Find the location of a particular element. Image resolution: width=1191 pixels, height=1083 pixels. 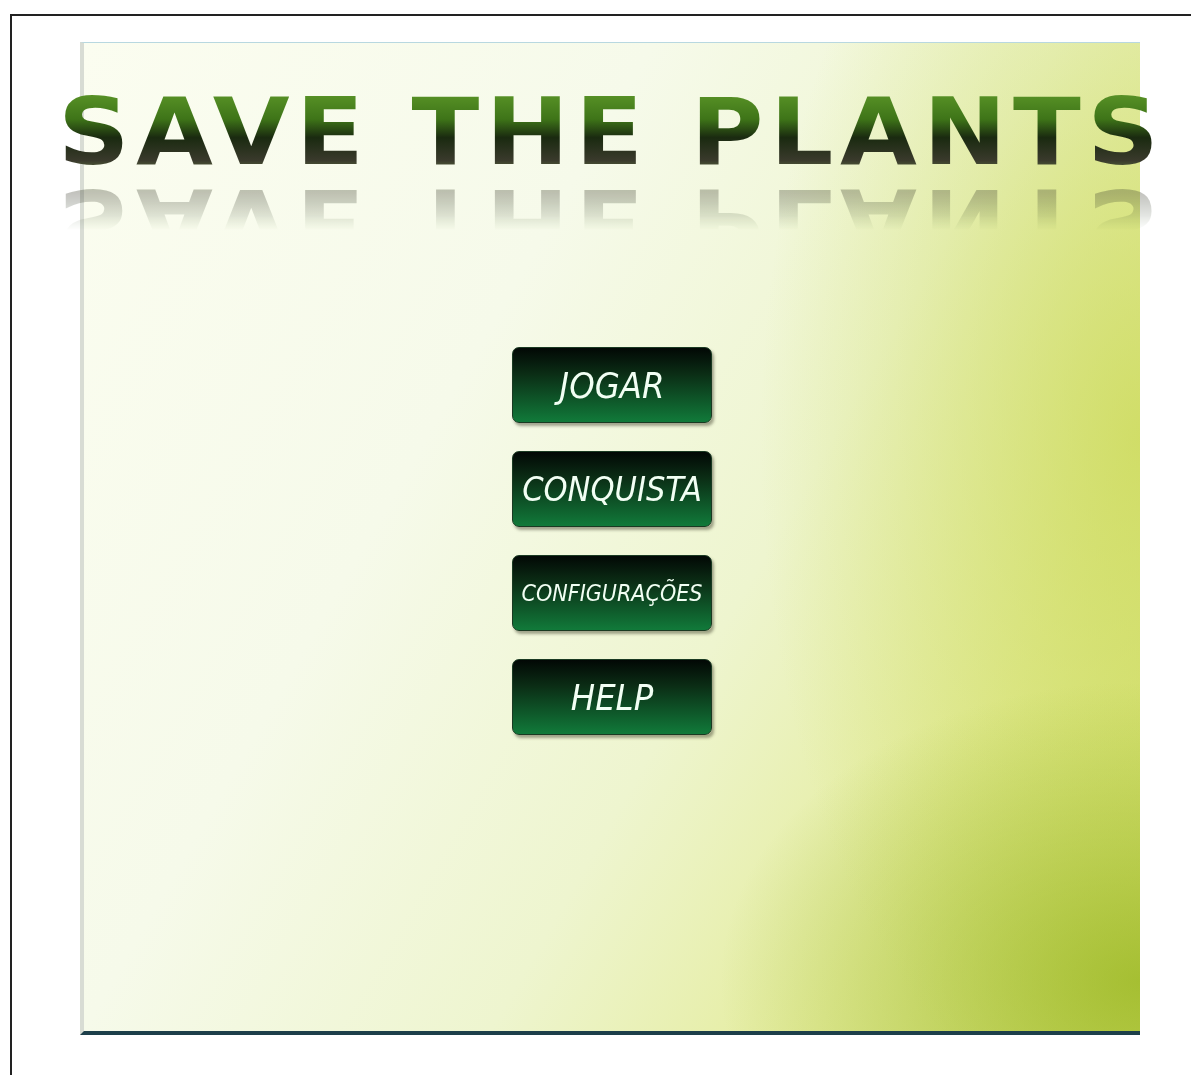

menu-button: CONQUISTA is located at coordinates (612, 489).